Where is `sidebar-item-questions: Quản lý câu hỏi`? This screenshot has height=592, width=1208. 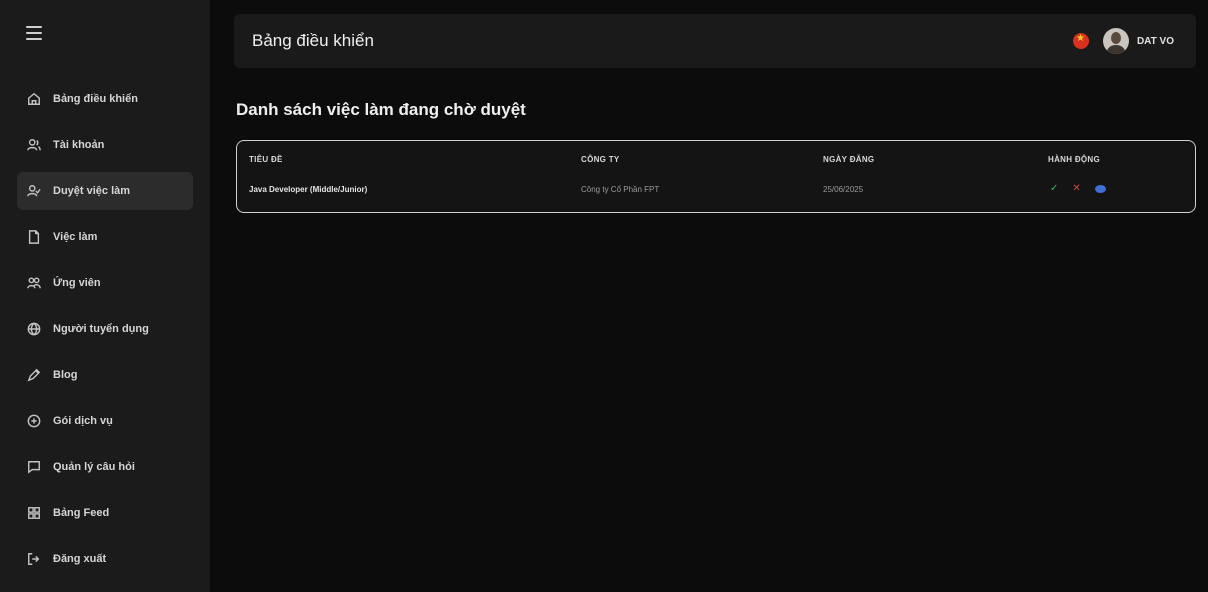 sidebar-item-questions: Quản lý câu hỏi is located at coordinates (105, 467).